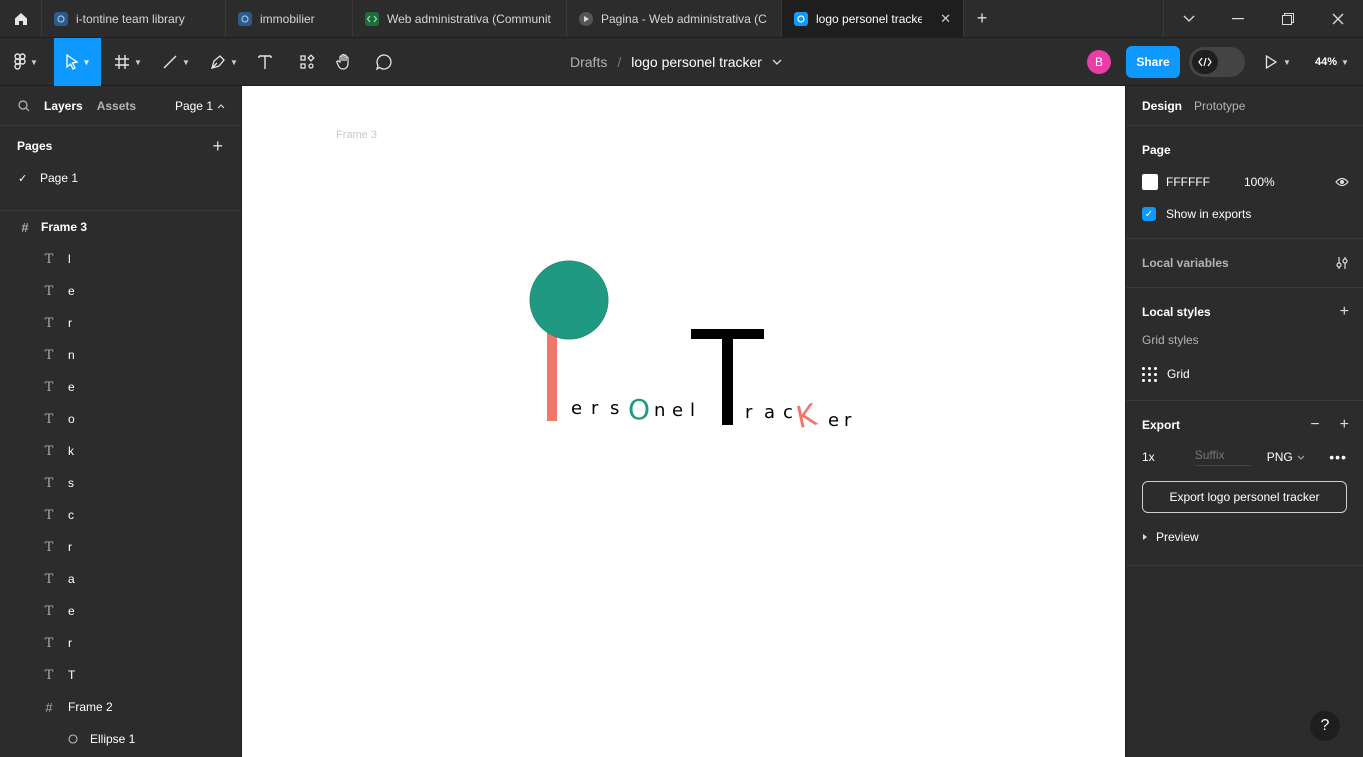  What do you see at coordinates (120, 178) in the screenshot?
I see `page-item: ✓ Page 1` at bounding box center [120, 178].